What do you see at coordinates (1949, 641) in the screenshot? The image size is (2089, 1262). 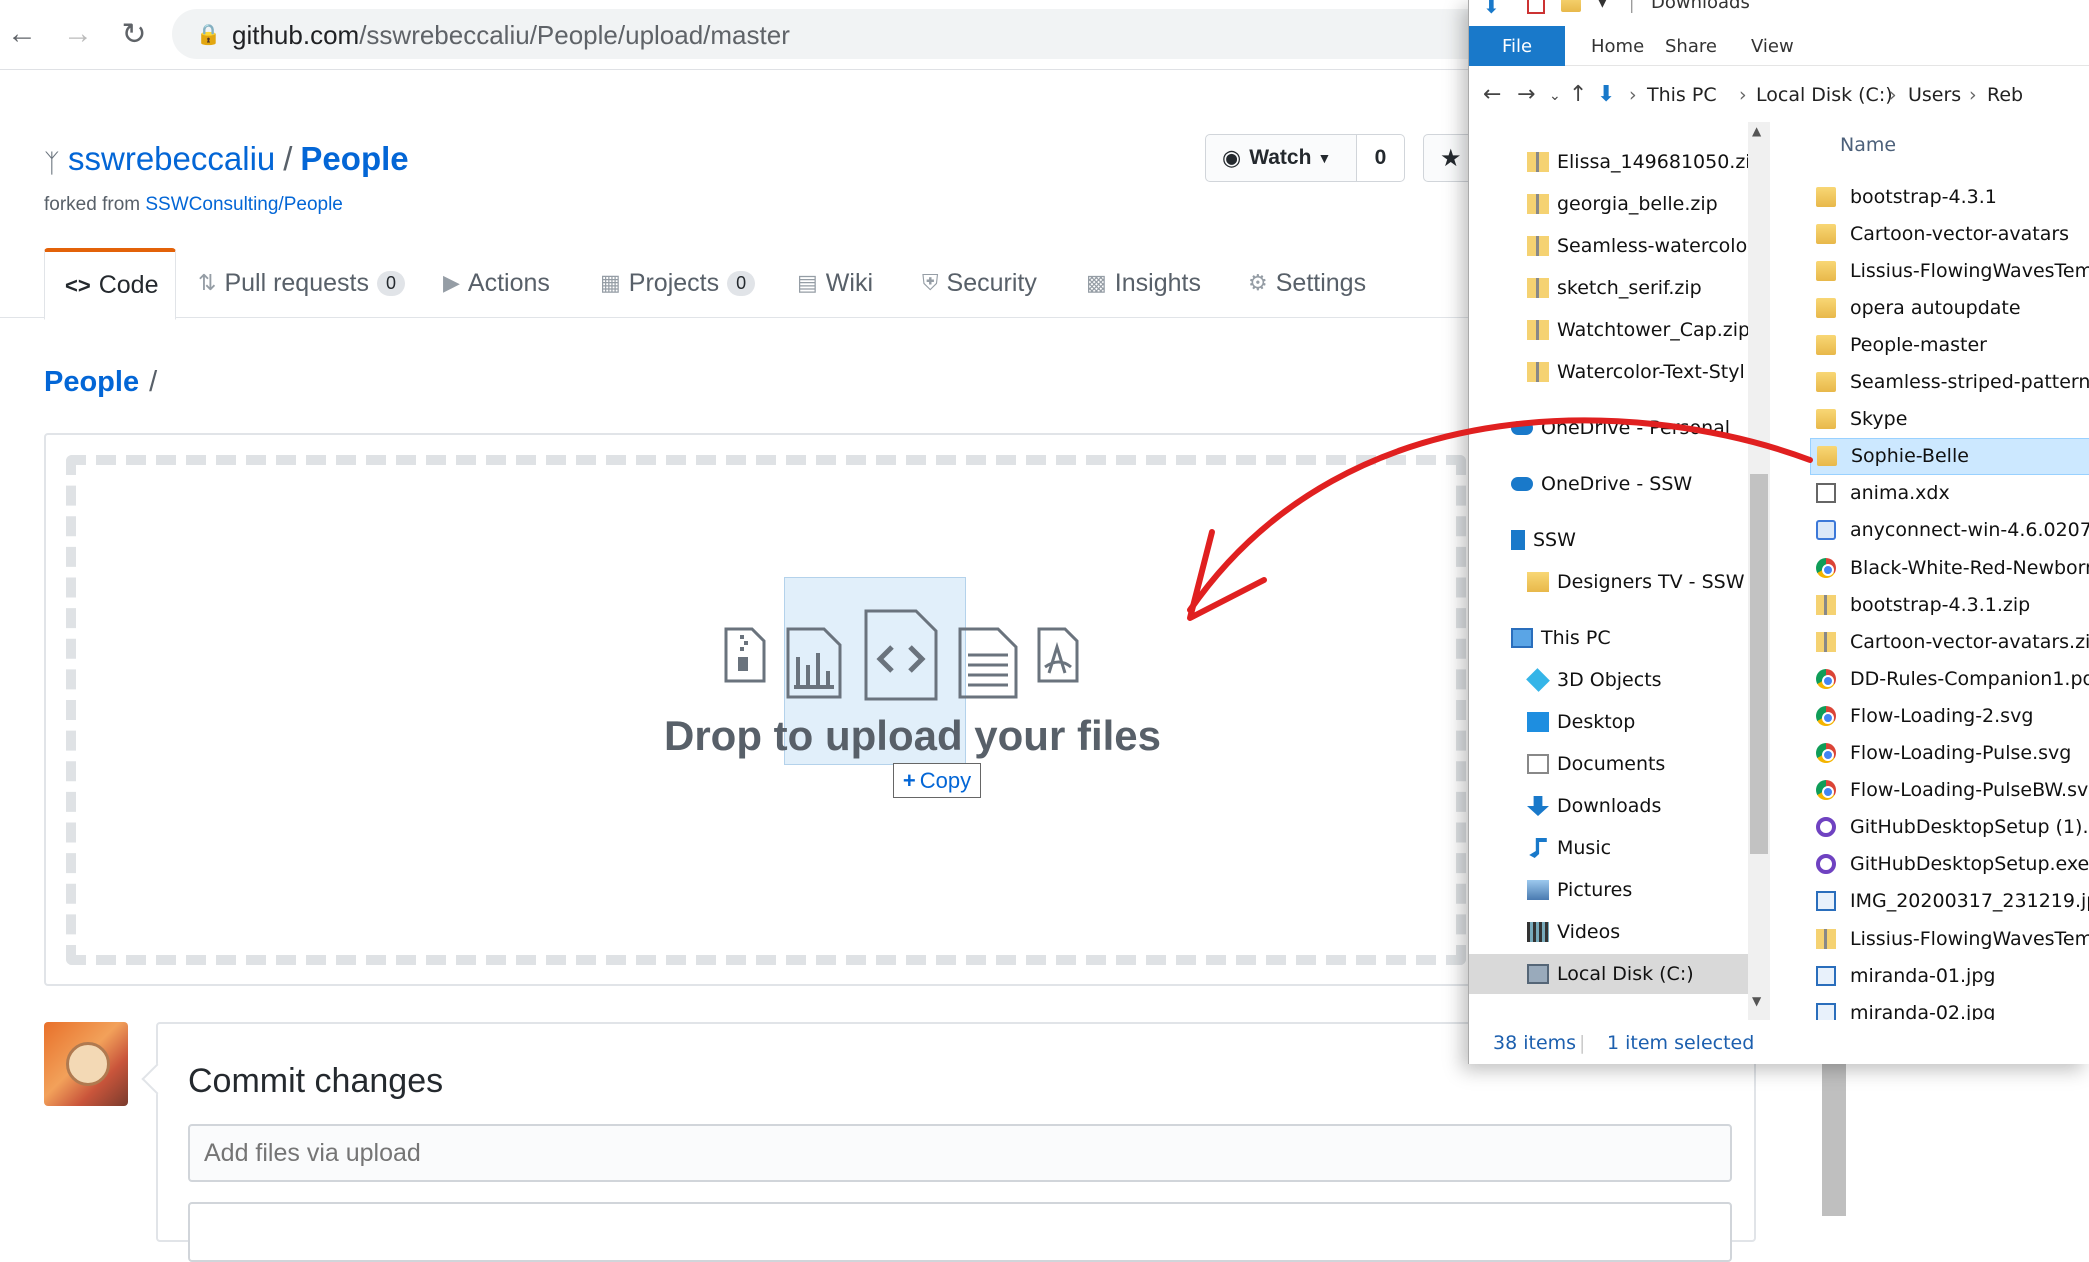 I see `file-list-item: Cartoon-vector-avatars.zip` at bounding box center [1949, 641].